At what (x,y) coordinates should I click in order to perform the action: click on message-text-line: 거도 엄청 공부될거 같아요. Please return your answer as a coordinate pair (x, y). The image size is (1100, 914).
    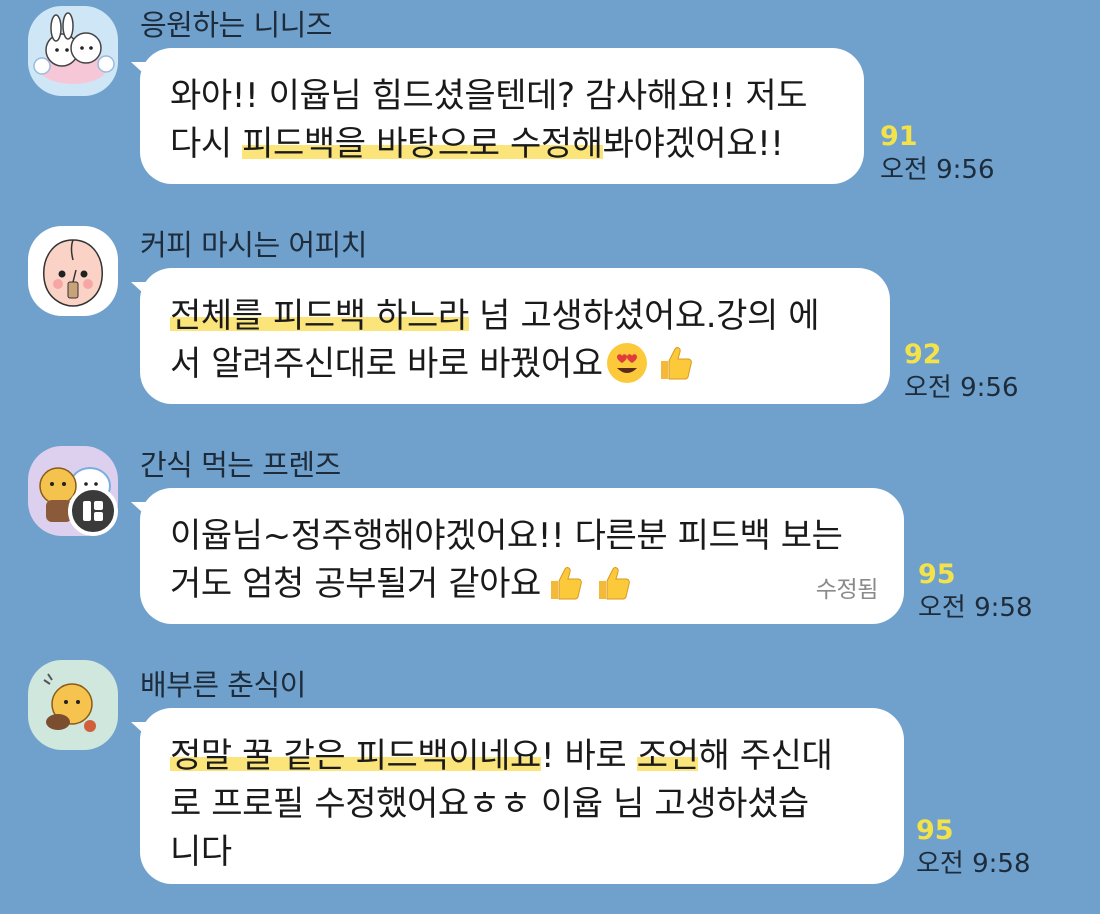
    Looking at the image, I should click on (523, 584).